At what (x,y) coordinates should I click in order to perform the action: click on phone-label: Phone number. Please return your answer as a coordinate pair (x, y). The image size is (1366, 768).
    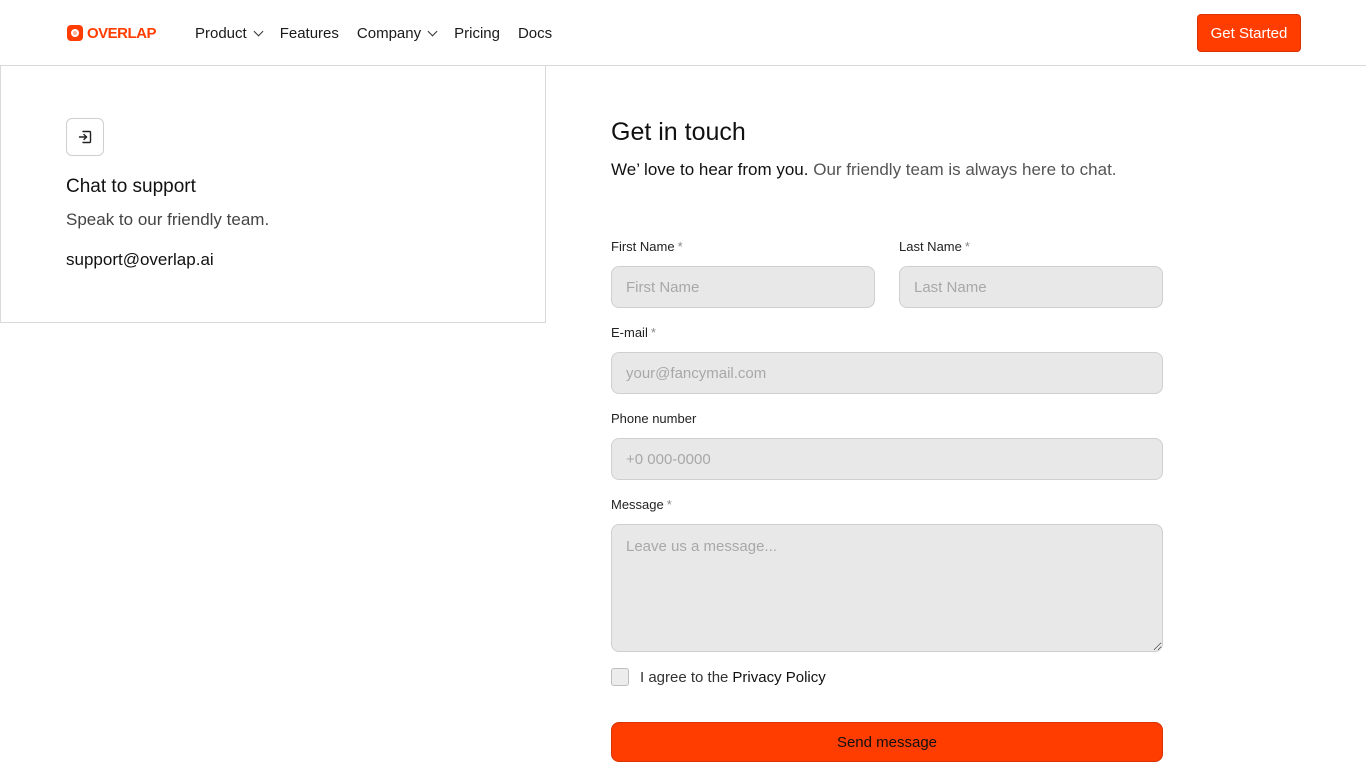
    Looking at the image, I should click on (653, 418).